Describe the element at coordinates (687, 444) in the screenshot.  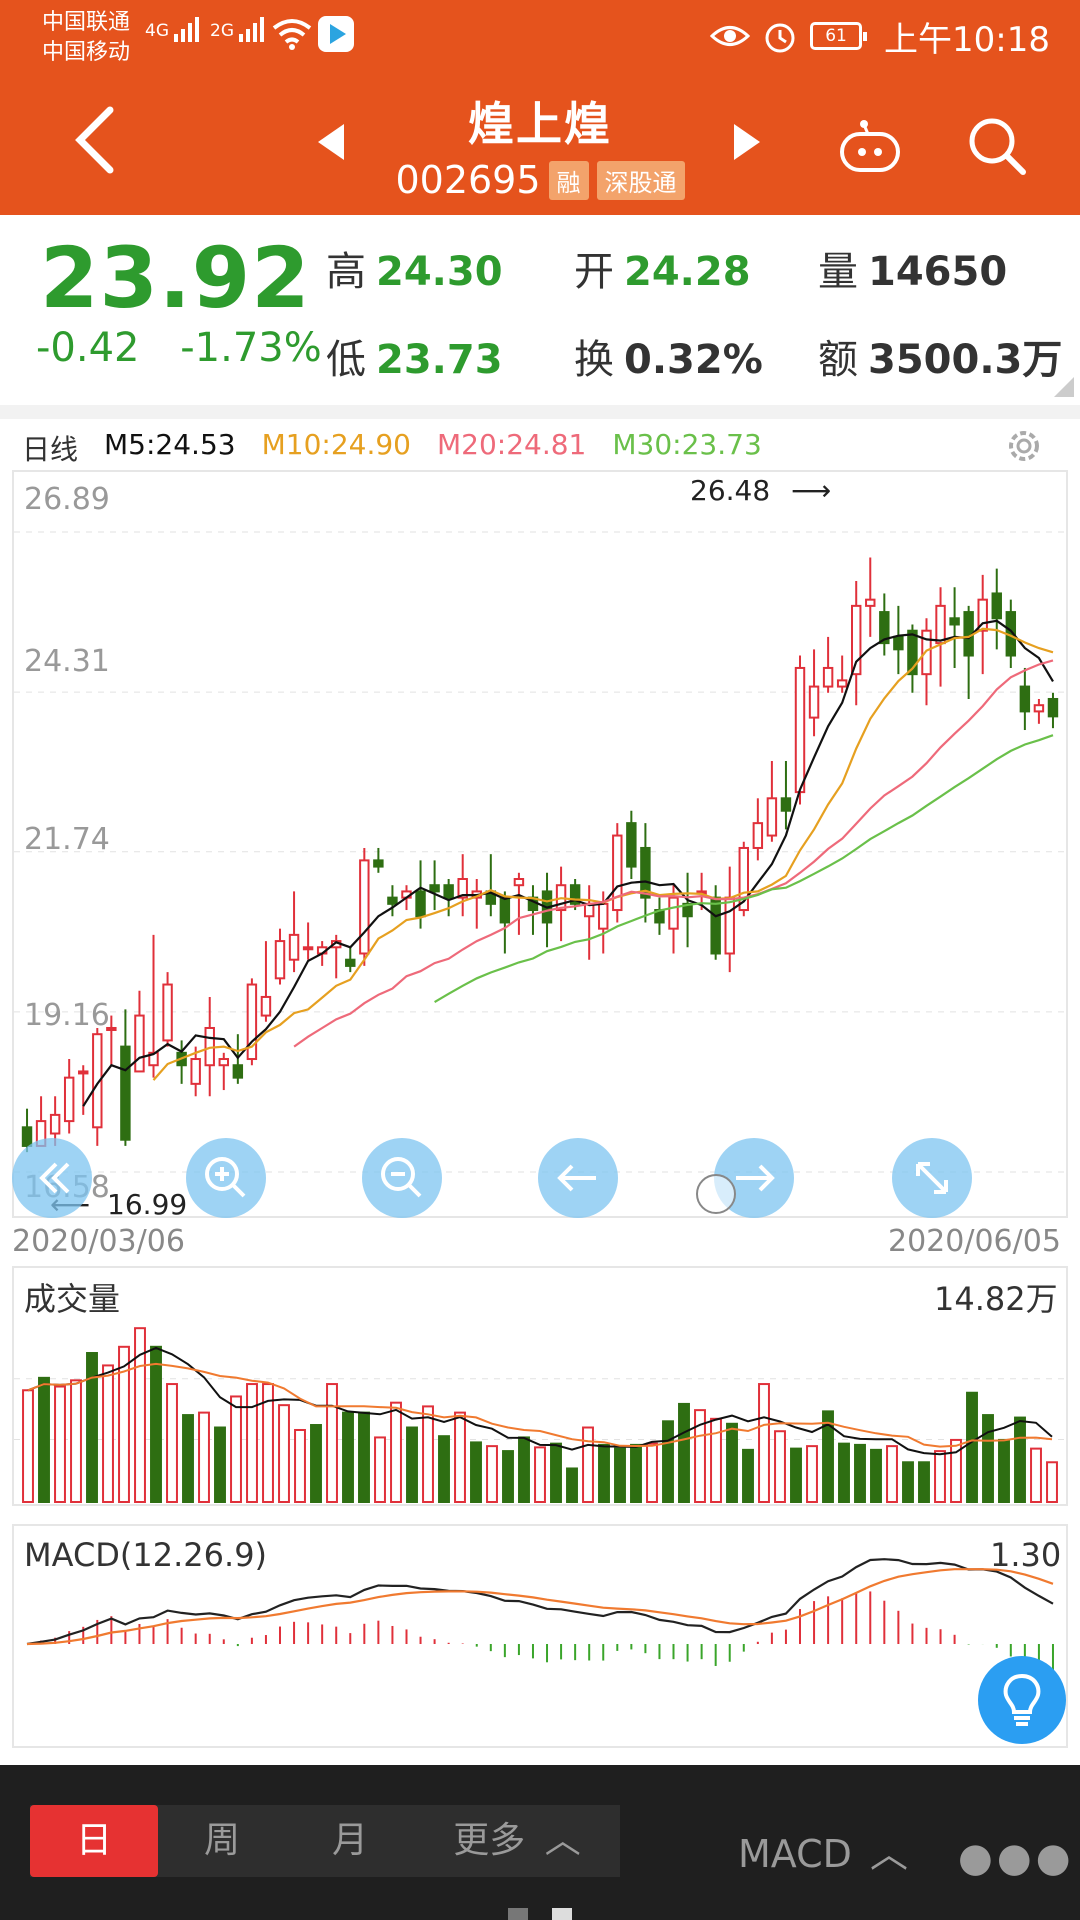
I see `ma30-label: M30:23.73` at that location.